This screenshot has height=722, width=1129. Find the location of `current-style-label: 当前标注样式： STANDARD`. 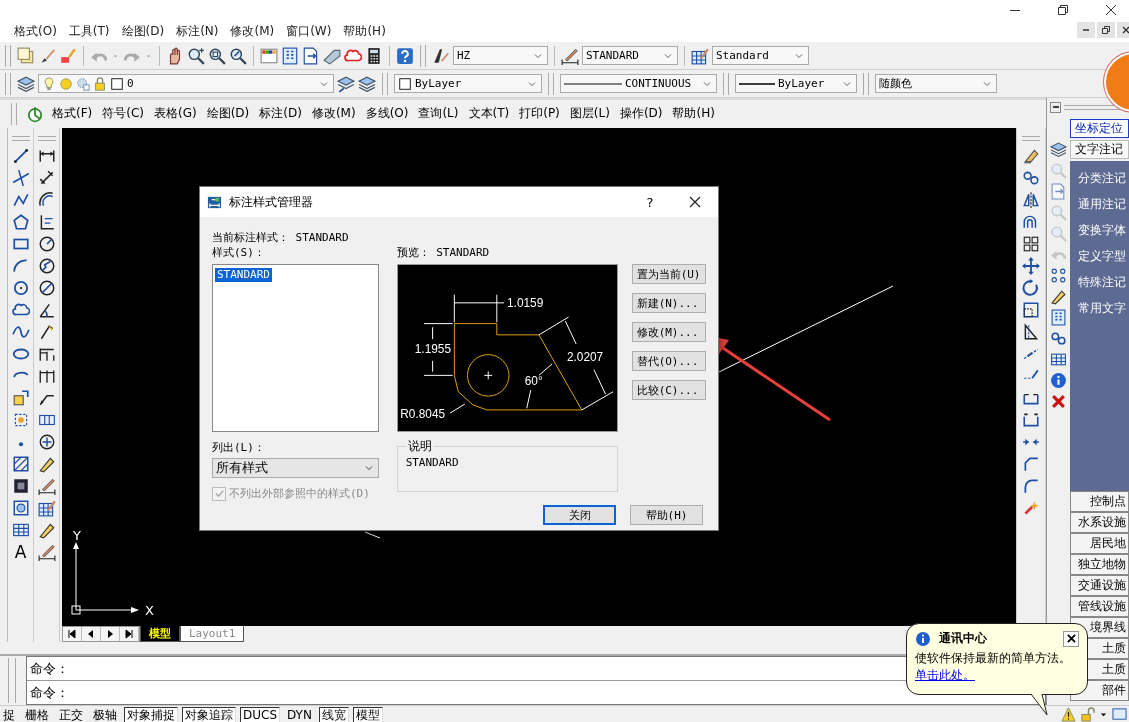

current-style-label: 当前标注样式： STANDARD is located at coordinates (281, 237).